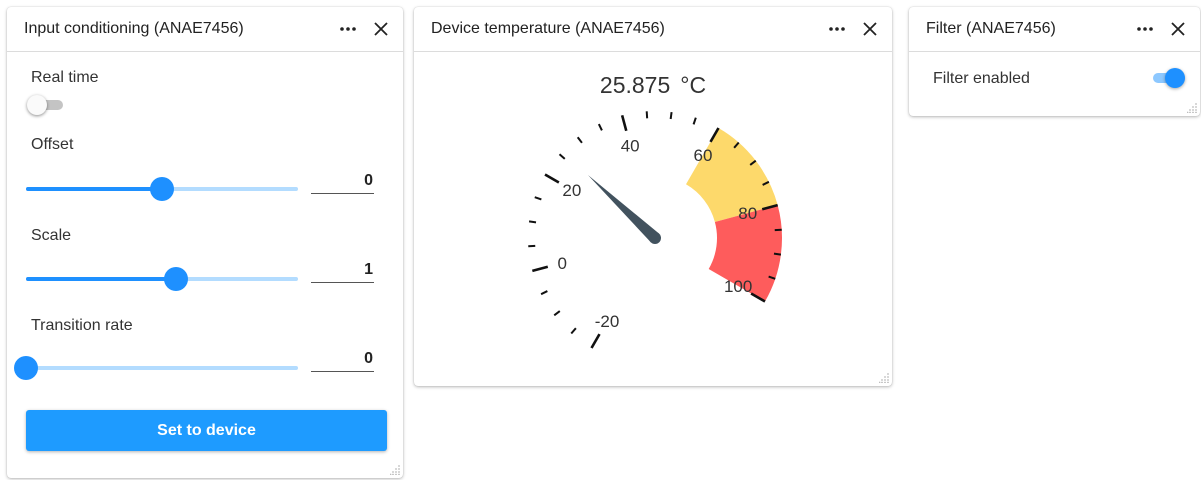 This screenshot has height=480, width=1201. I want to click on scale-label: Scale, so click(51, 235).